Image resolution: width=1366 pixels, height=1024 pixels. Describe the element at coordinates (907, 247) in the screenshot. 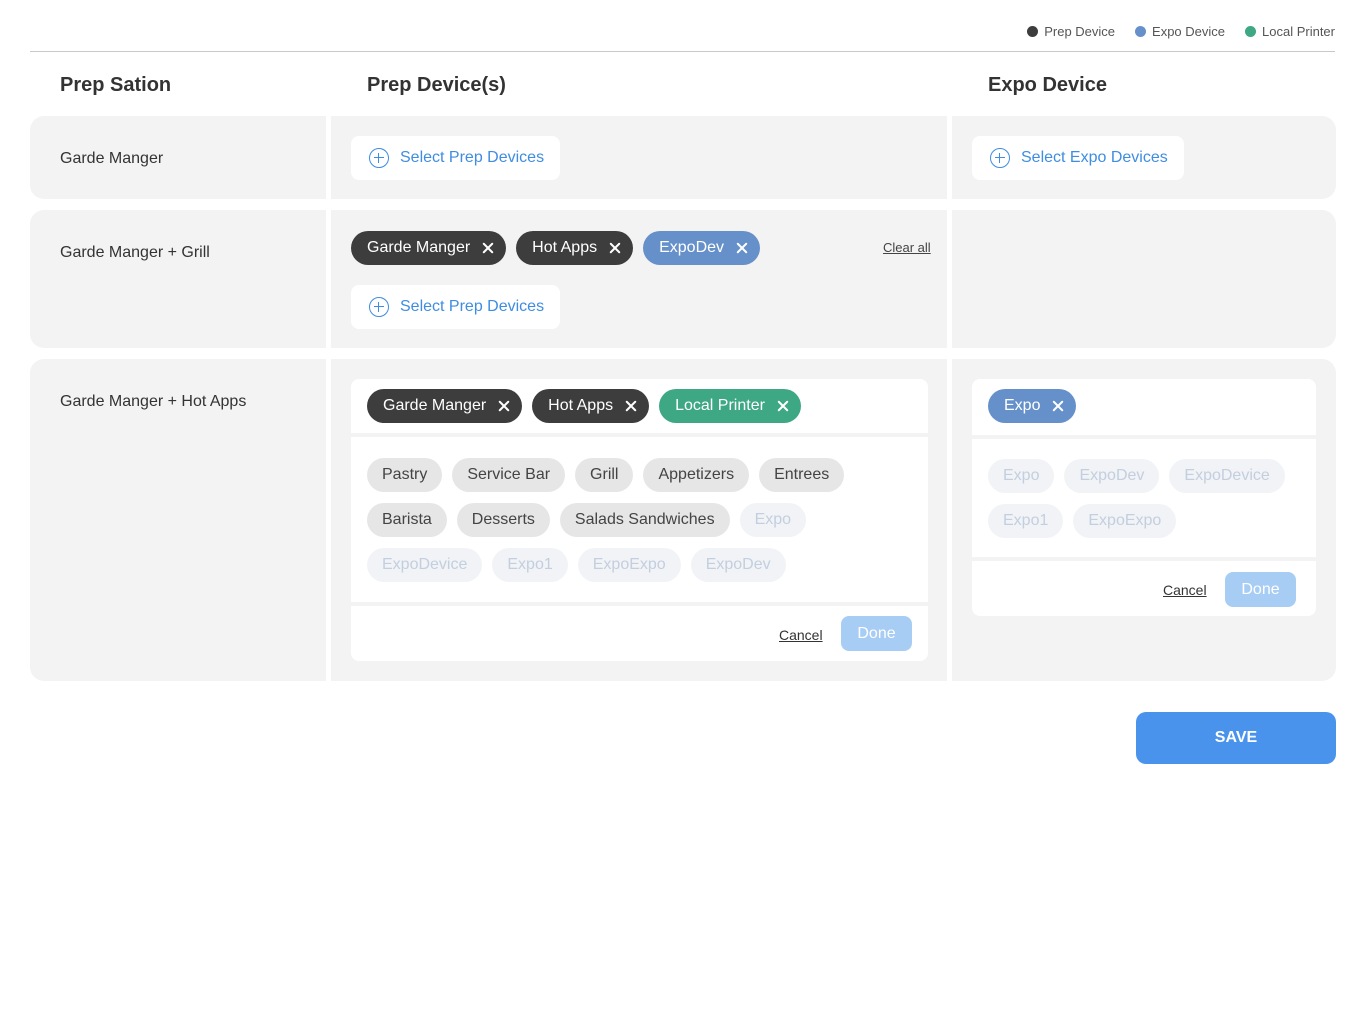

I see `clear-all-link: Clear all` at that location.